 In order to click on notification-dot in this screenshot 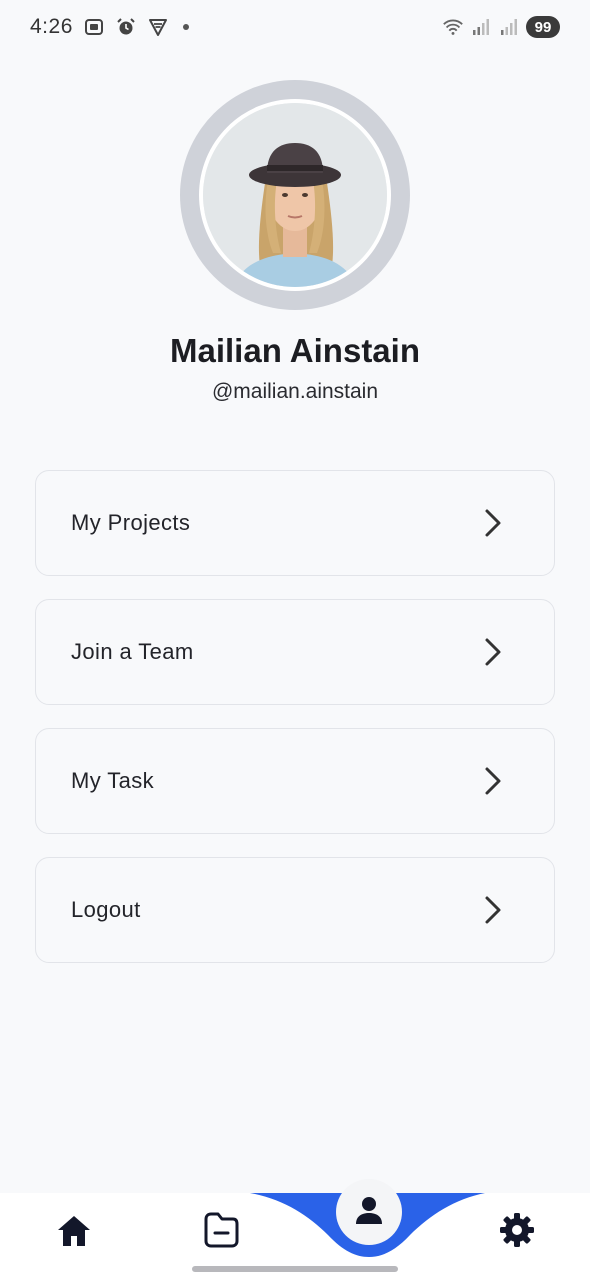, I will do `click(185, 27)`.